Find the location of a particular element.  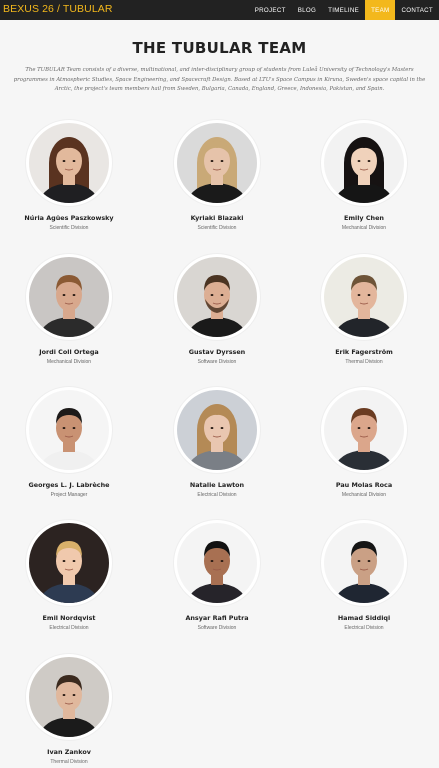

brand-link: BEXUS 26 / TUBULAR is located at coordinates (58, 9).